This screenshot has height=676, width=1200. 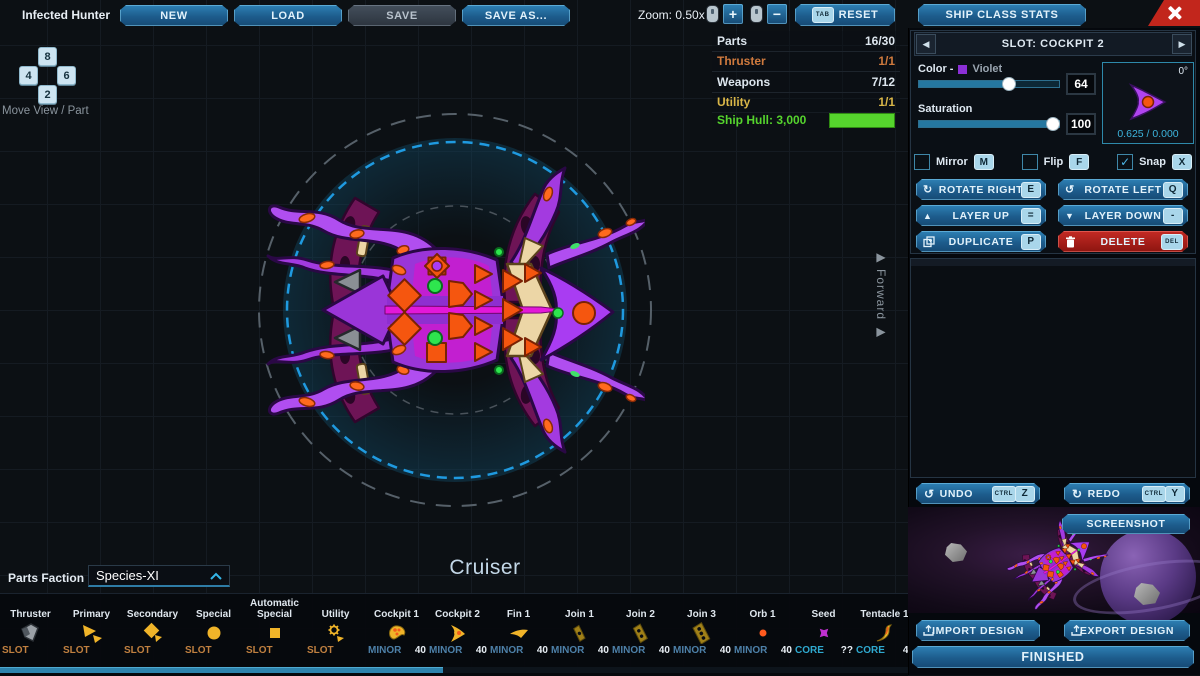 I want to click on snap-checkbox: ✓, so click(x=1125, y=162).